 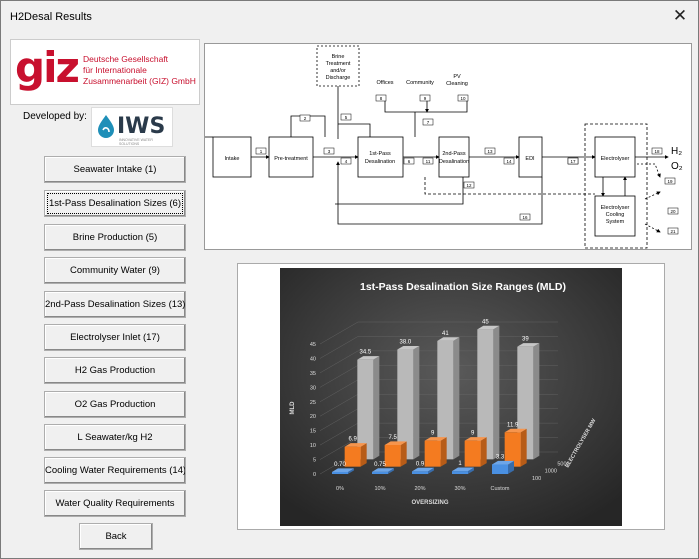 What do you see at coordinates (551, 472) in the screenshot?
I see `depth-tick-label: 1000` at bounding box center [551, 472].